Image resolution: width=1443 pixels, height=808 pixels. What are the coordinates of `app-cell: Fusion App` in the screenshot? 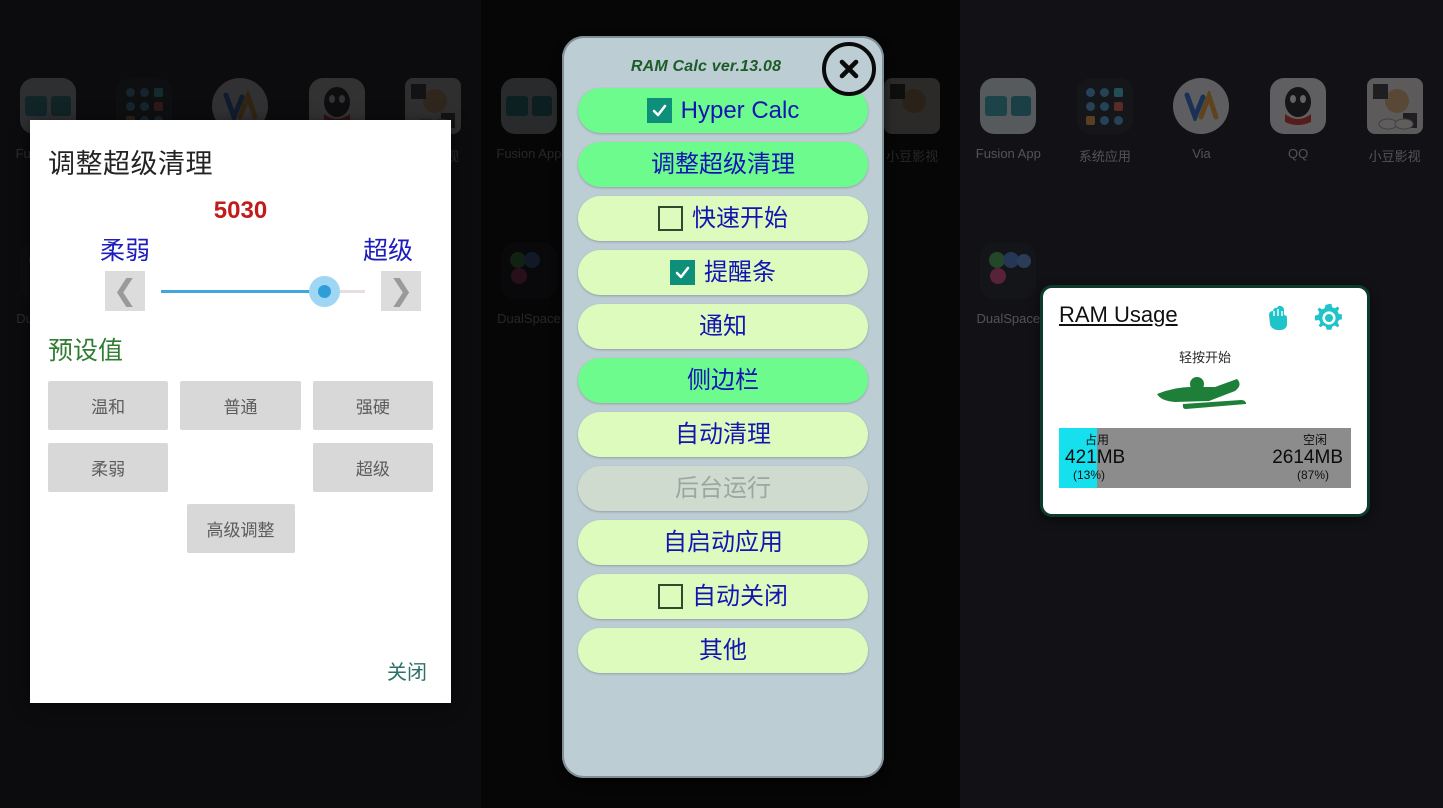 It's located at (1008, 152).